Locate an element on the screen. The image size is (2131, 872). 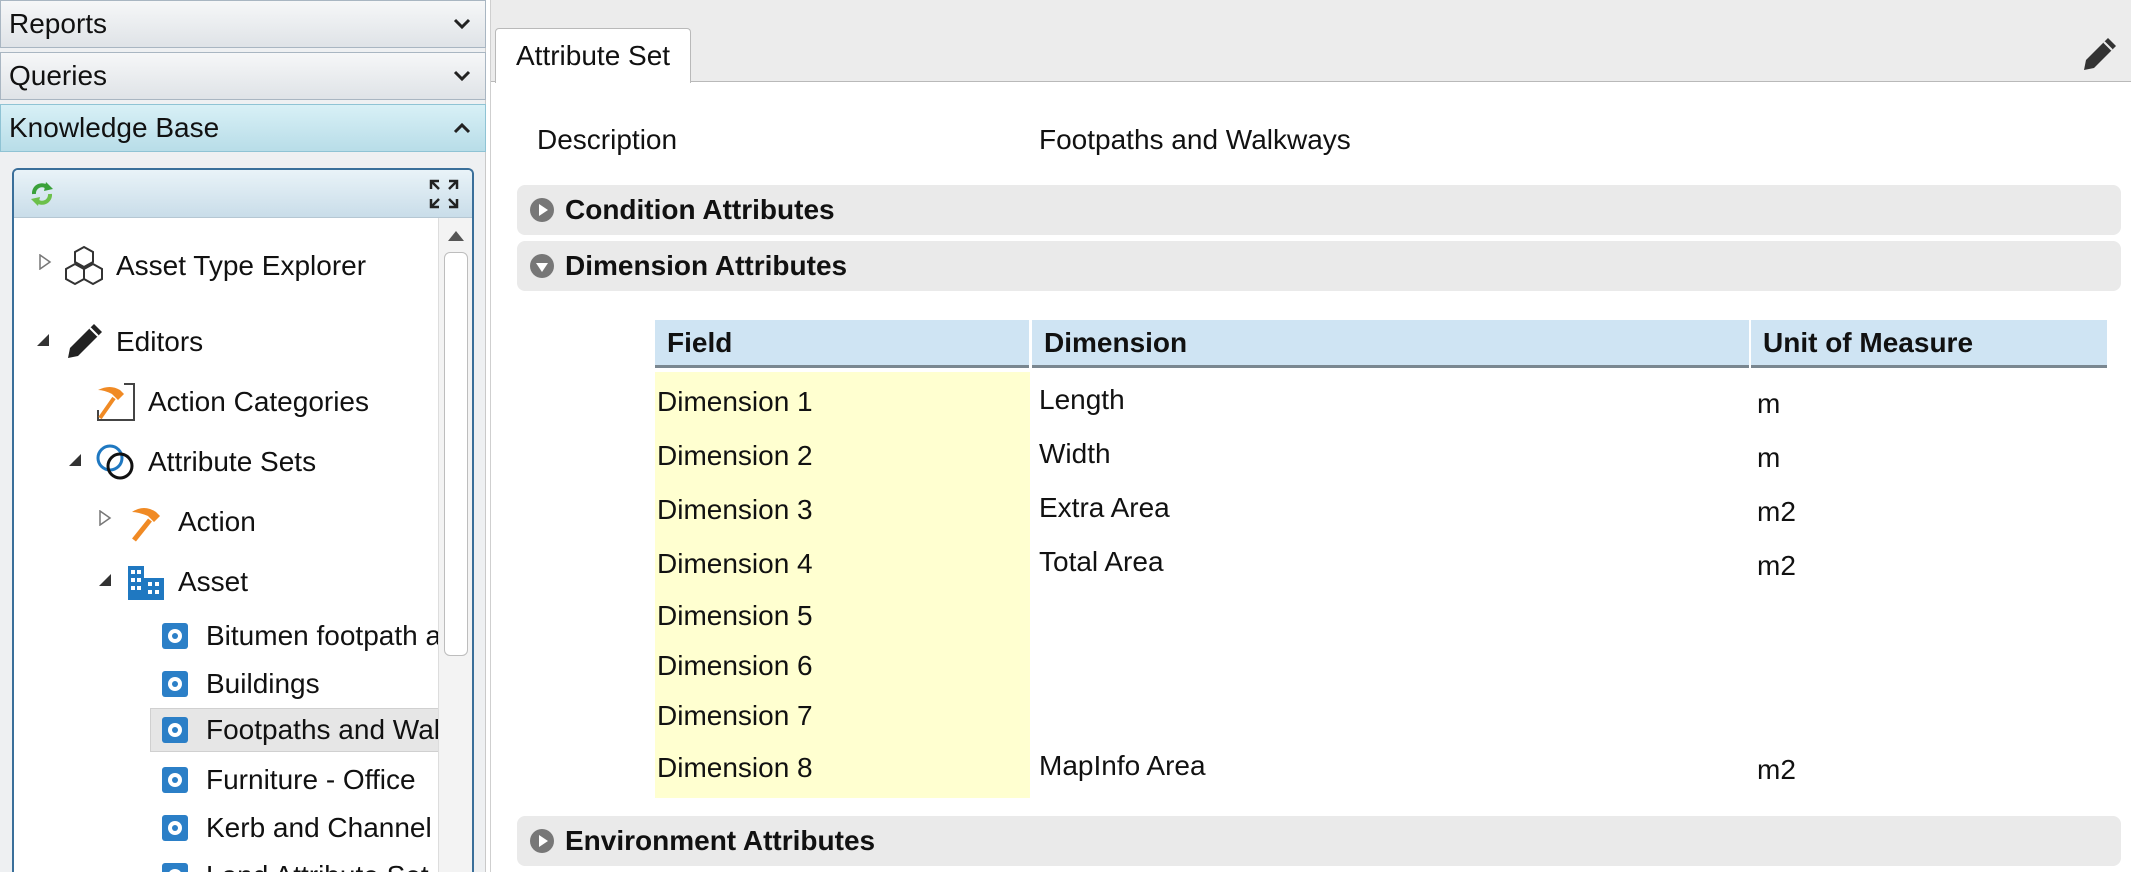
tree-node-asset: Asset is located at coordinates (186, 582).